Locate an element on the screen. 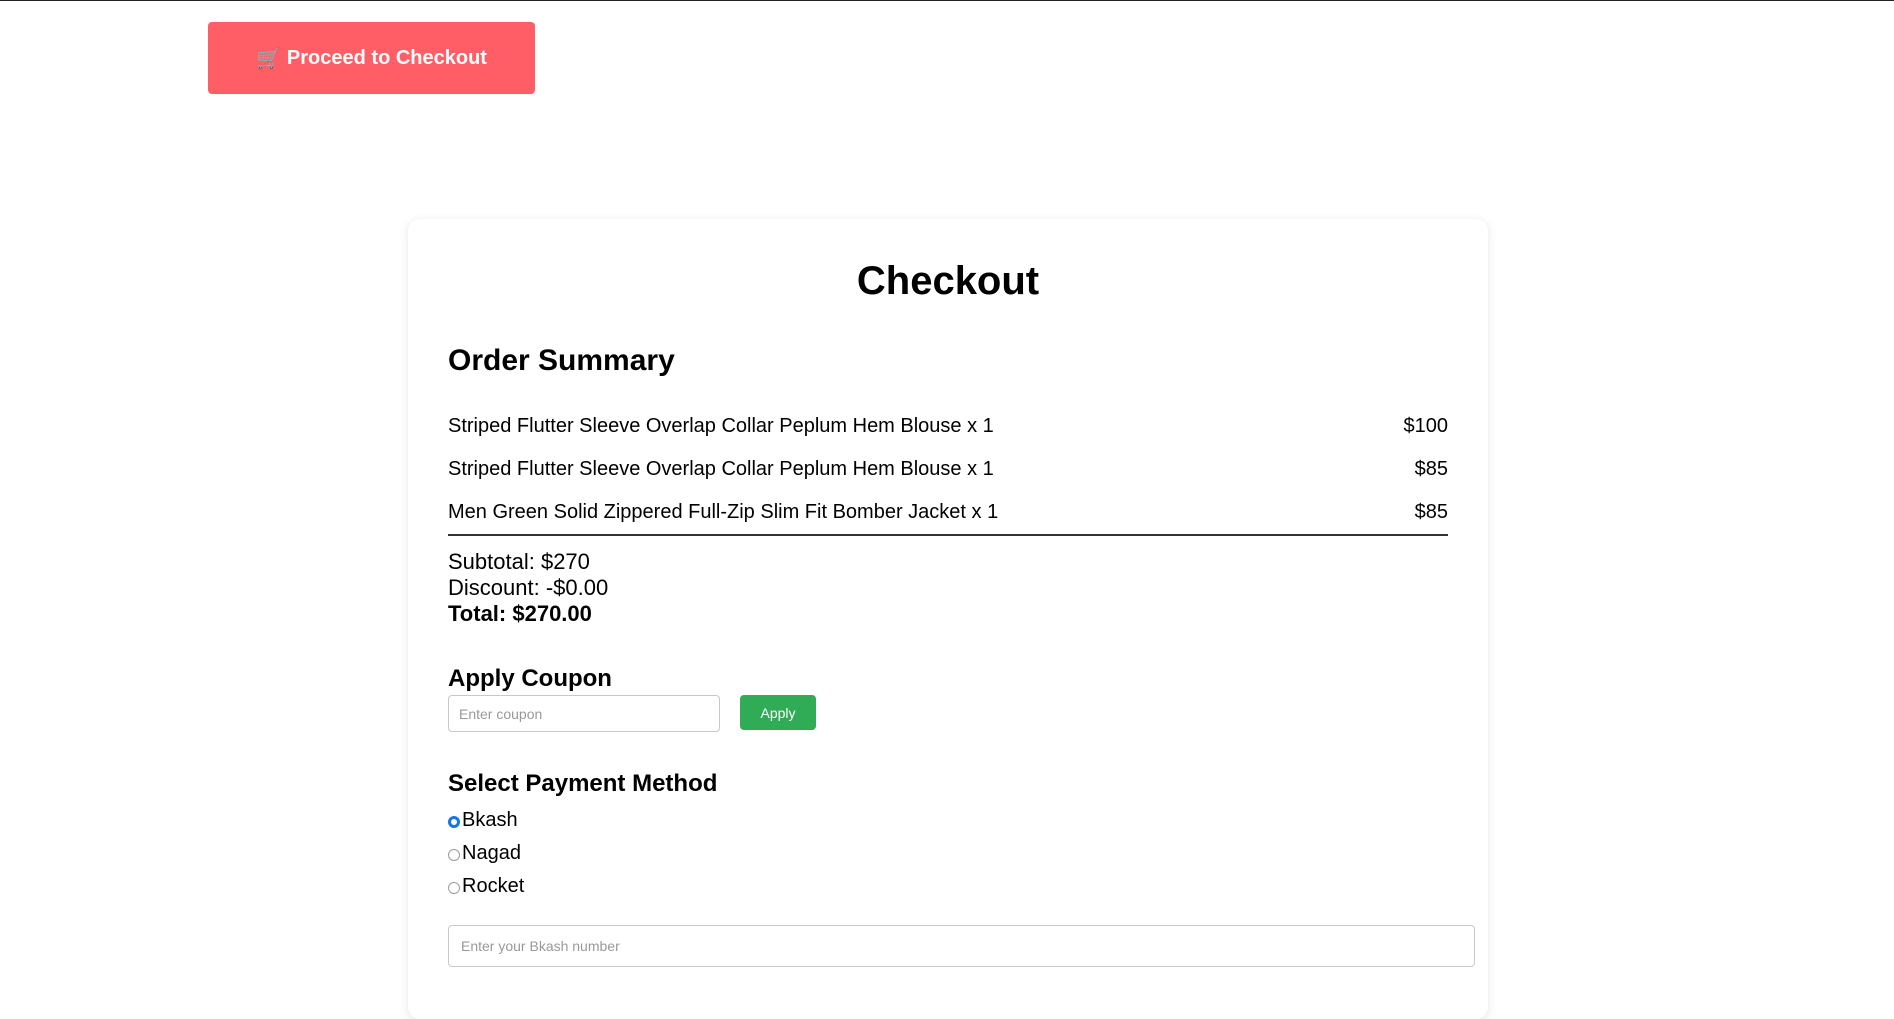 Image resolution: width=1894 pixels, height=1019 pixels. discount-line: Discount: -$0.00 is located at coordinates (528, 587).